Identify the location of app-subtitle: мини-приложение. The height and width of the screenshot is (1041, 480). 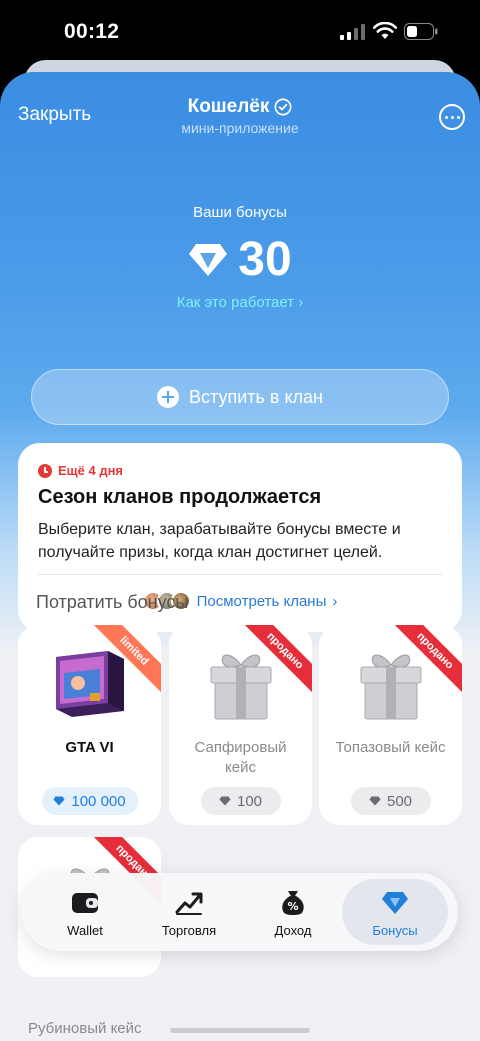
(240, 128).